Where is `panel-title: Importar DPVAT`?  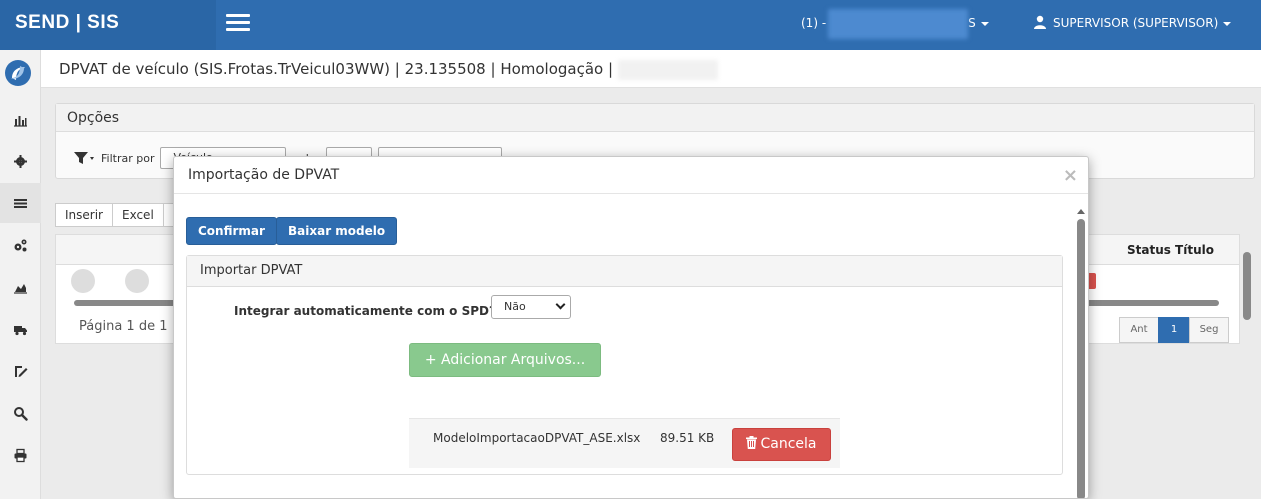
panel-title: Importar DPVAT is located at coordinates (624, 271).